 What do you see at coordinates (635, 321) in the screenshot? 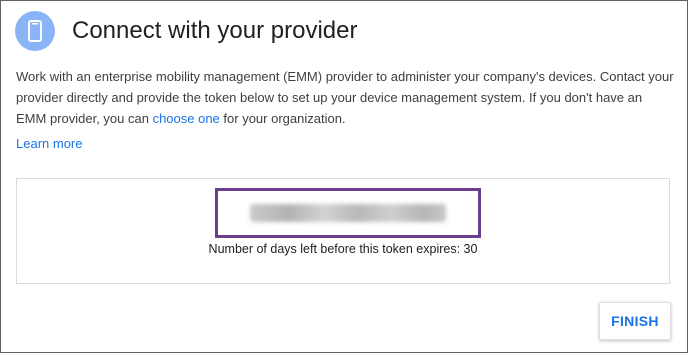
I see `finish-button: FINISH` at bounding box center [635, 321].